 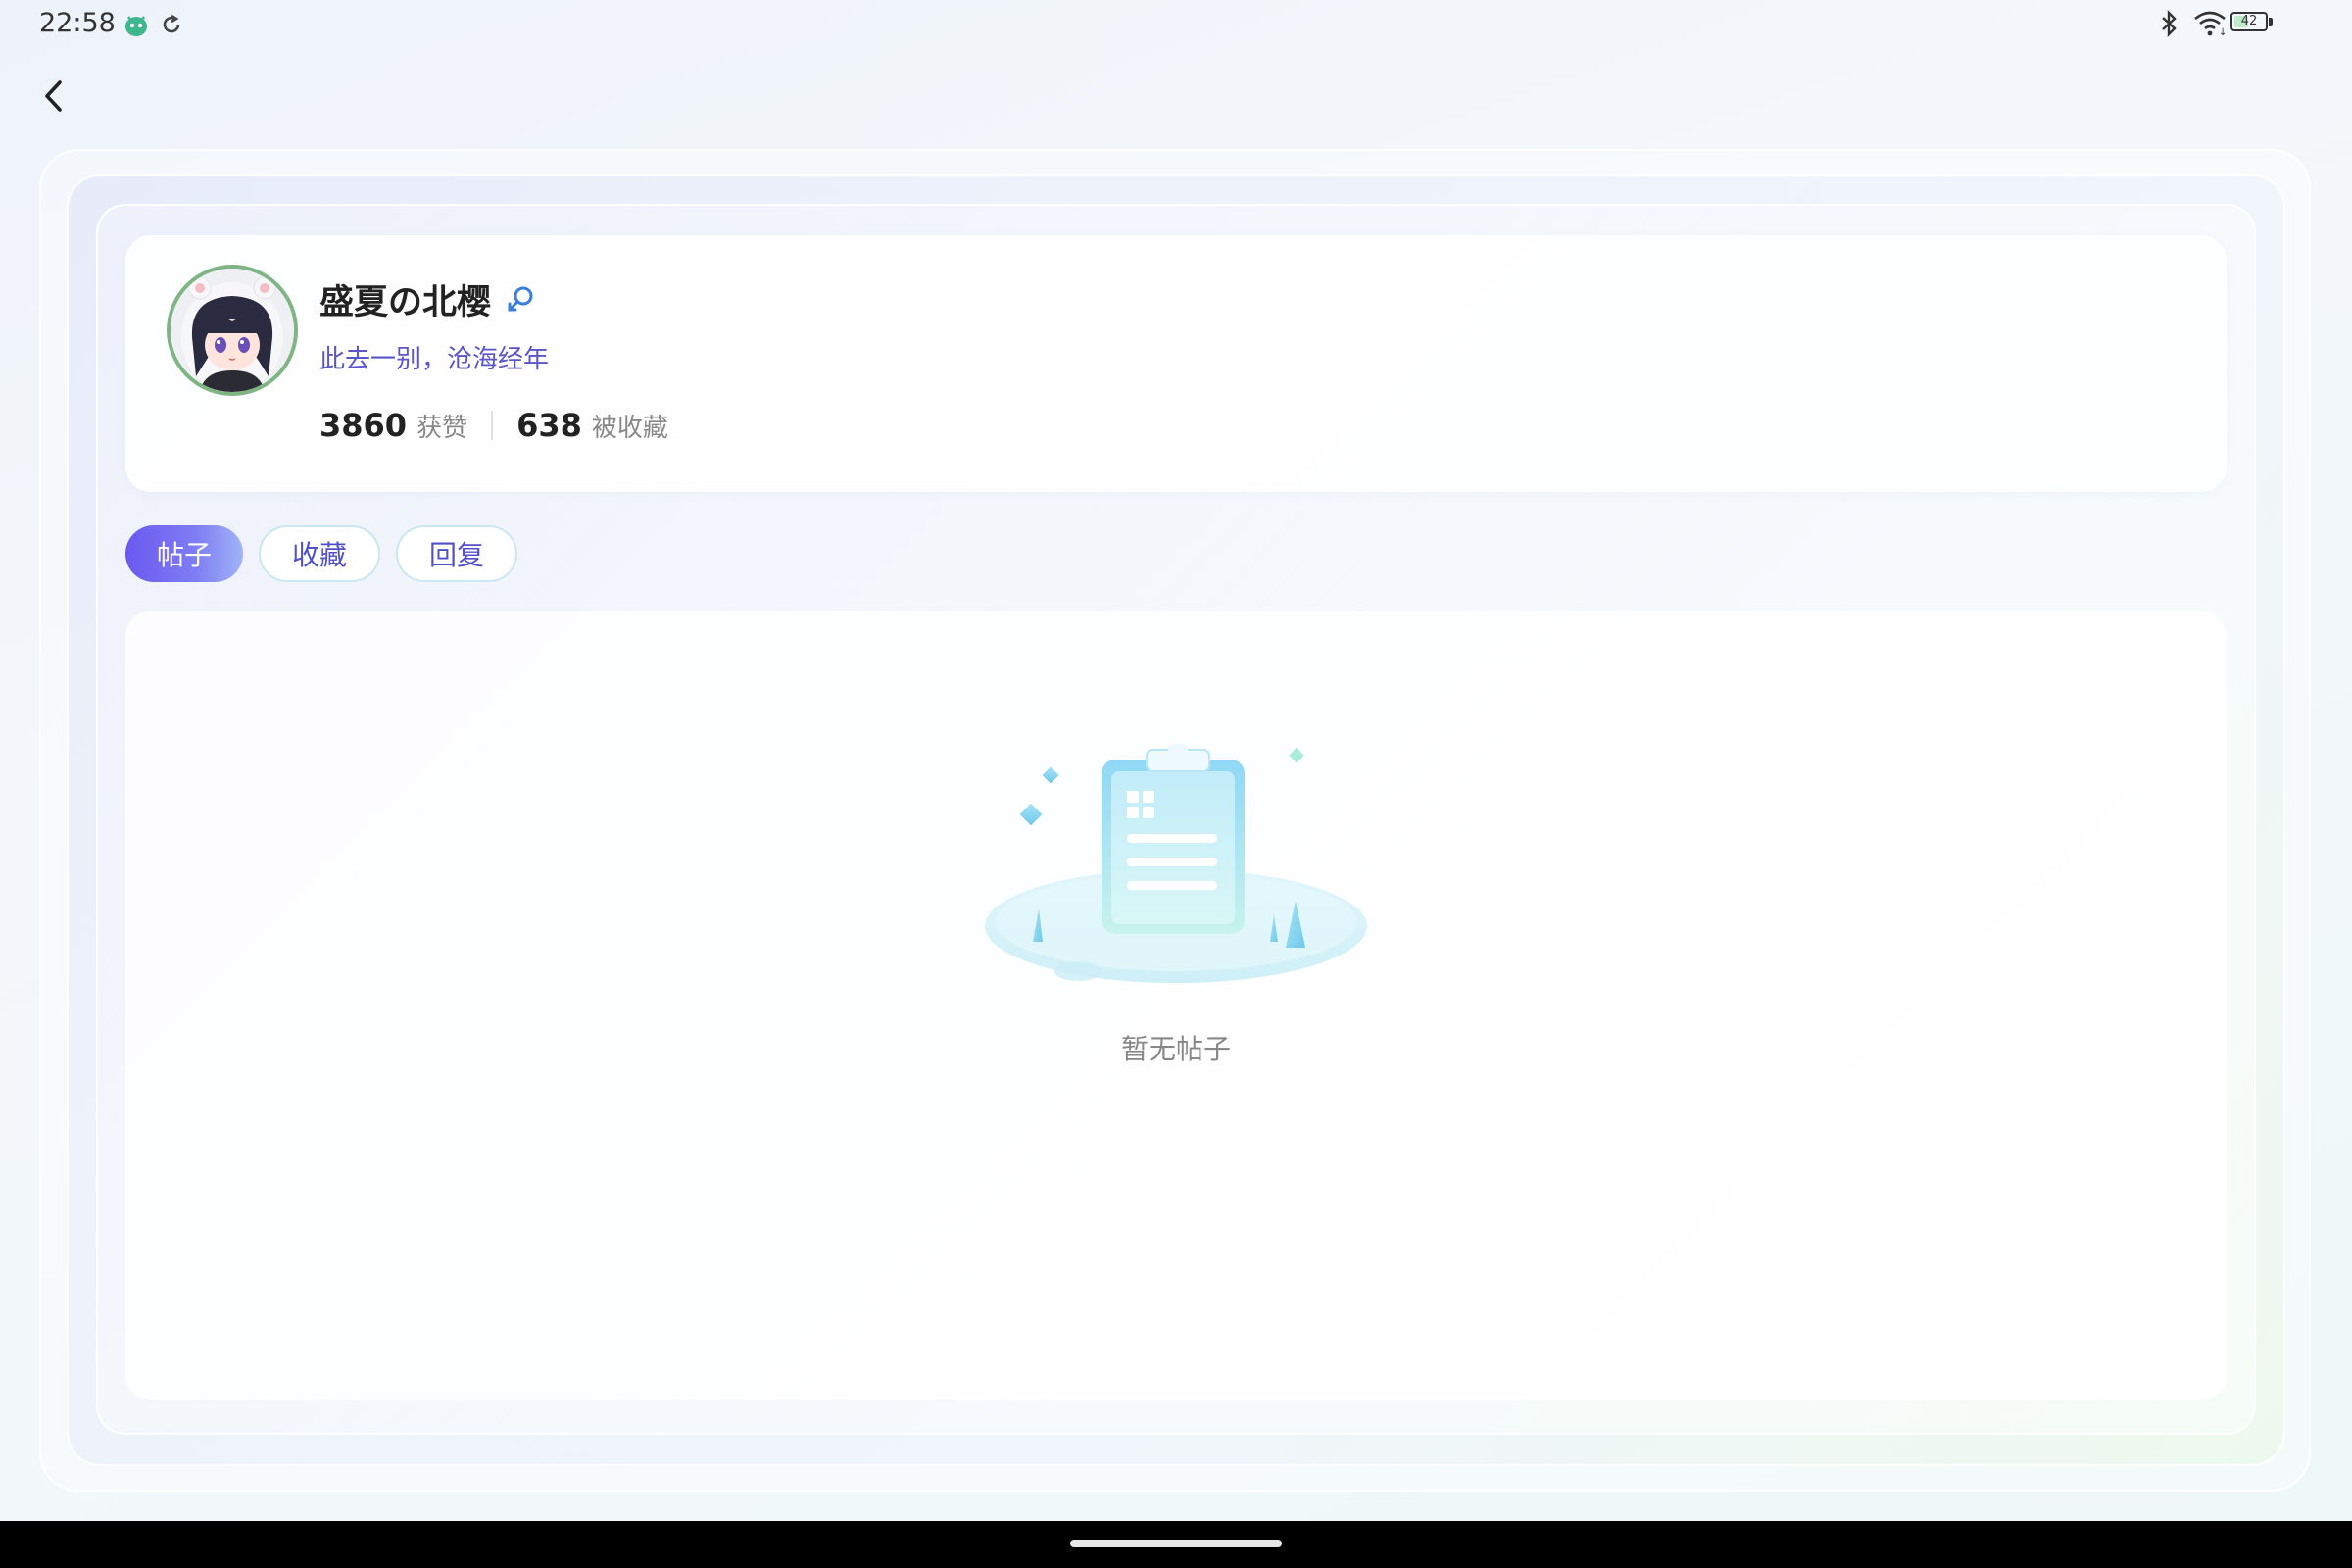 I want to click on android-app-icon, so click(x=136, y=26).